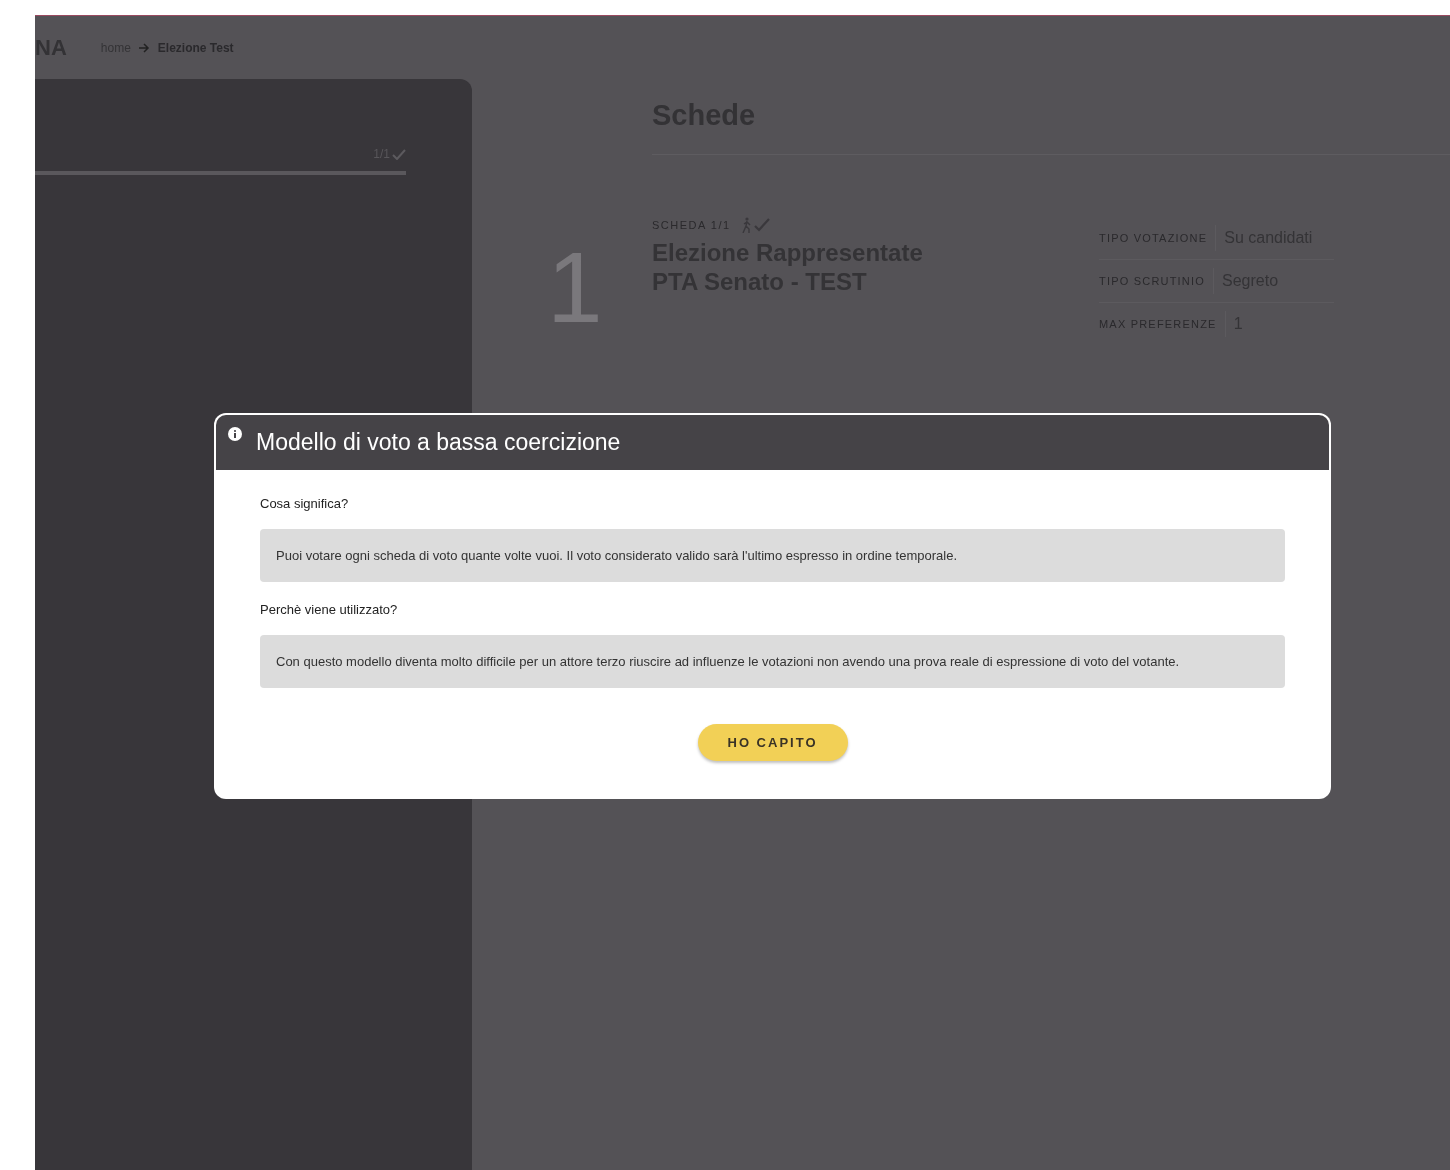 This screenshot has width=1450, height=1170. I want to click on answer-text: Puoi votare ogni scheda di voto quante volte vuoi. Il voto considerato valido sarà l'ultimo espresso in ordine temporale., so click(772, 555).